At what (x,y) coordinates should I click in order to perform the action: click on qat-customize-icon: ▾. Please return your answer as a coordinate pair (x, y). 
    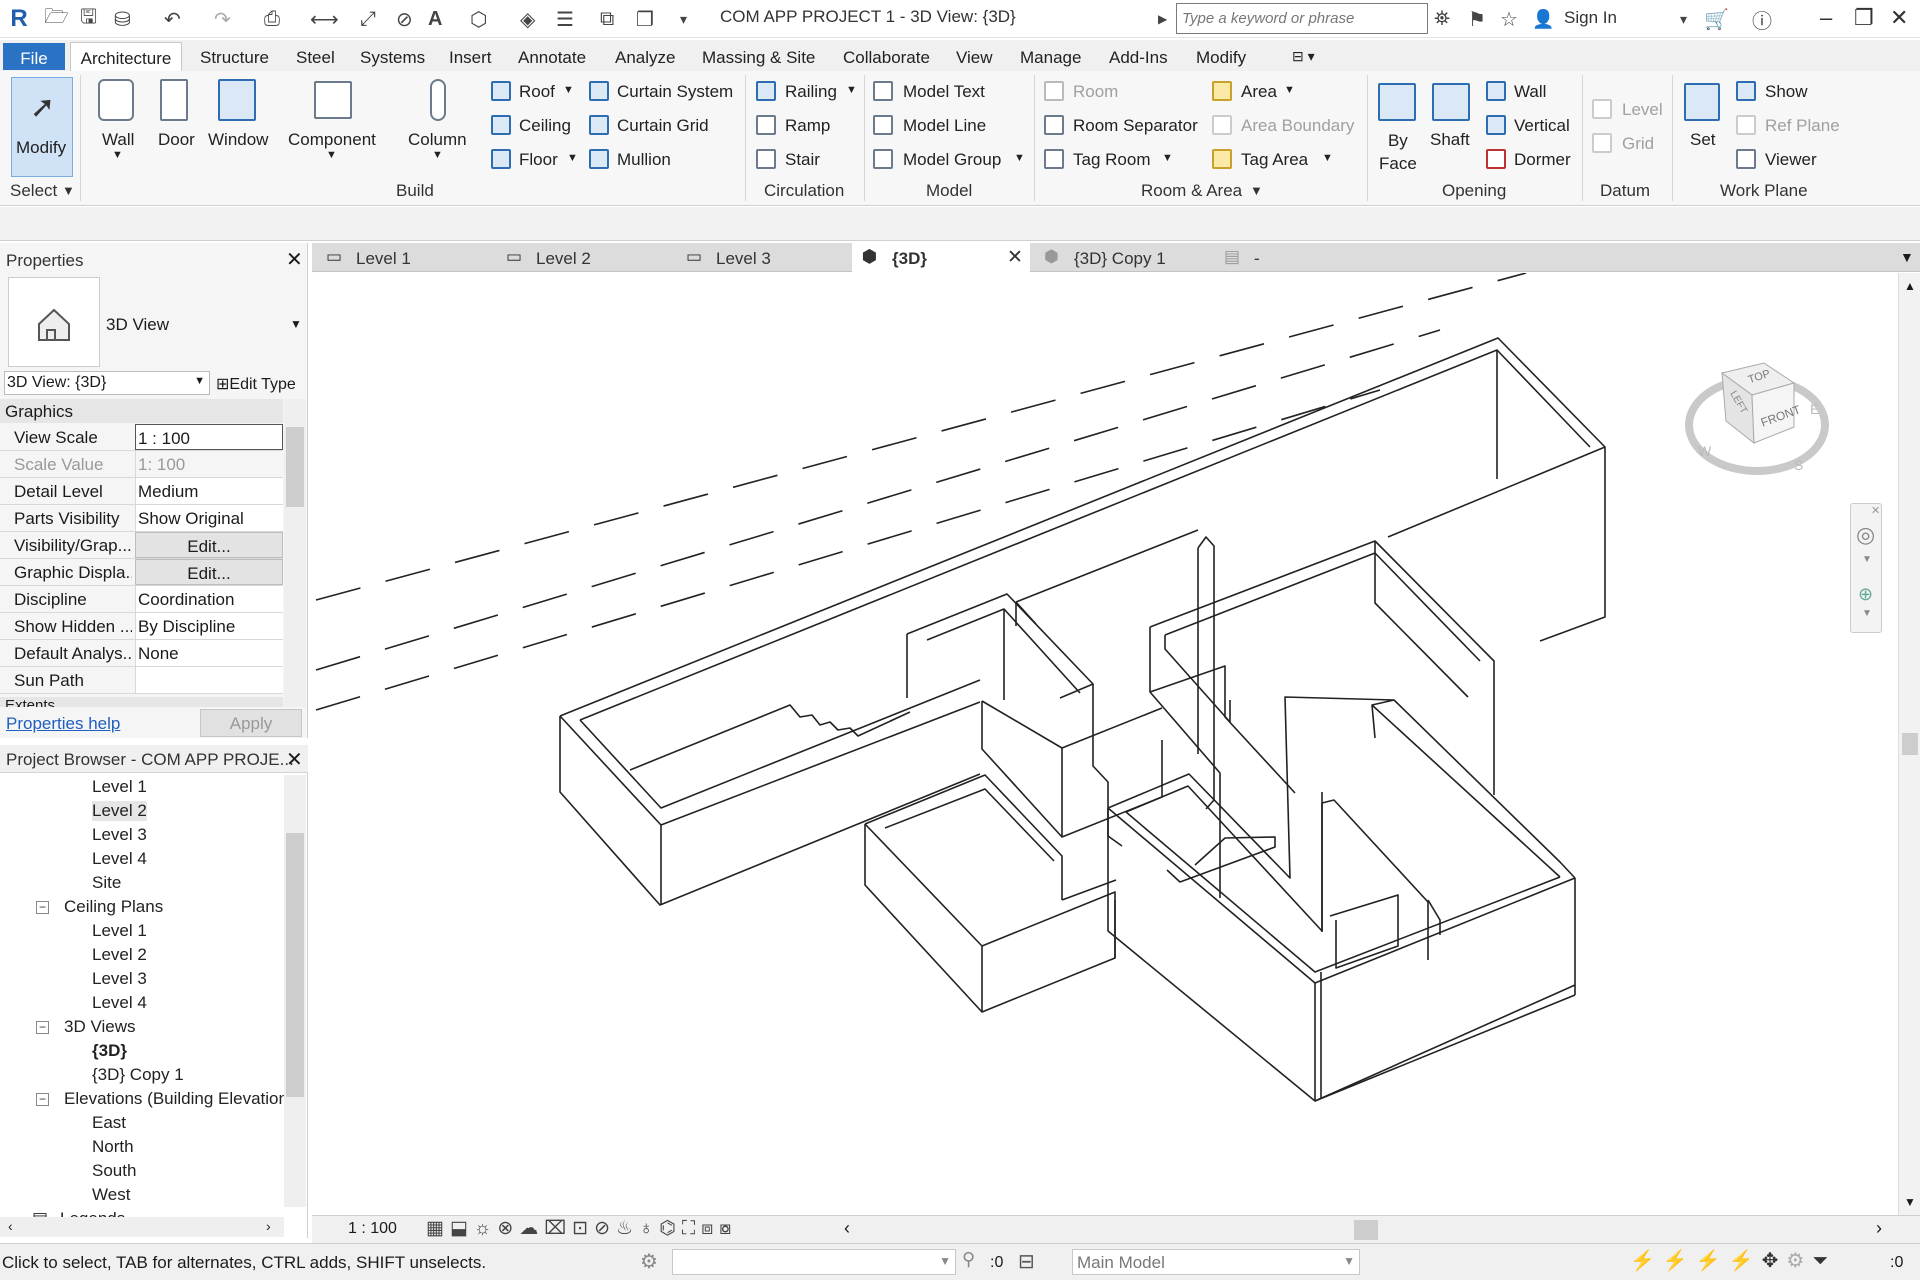
    Looking at the image, I should click on (683, 19).